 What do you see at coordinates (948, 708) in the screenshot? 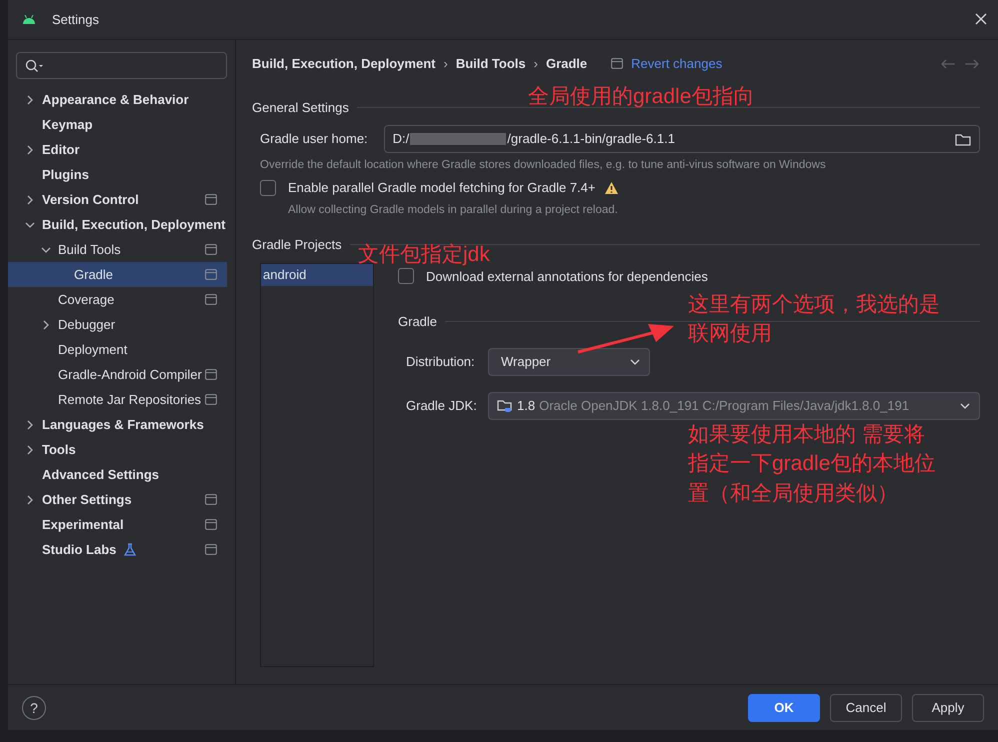
I see `dialog-button: Apply` at bounding box center [948, 708].